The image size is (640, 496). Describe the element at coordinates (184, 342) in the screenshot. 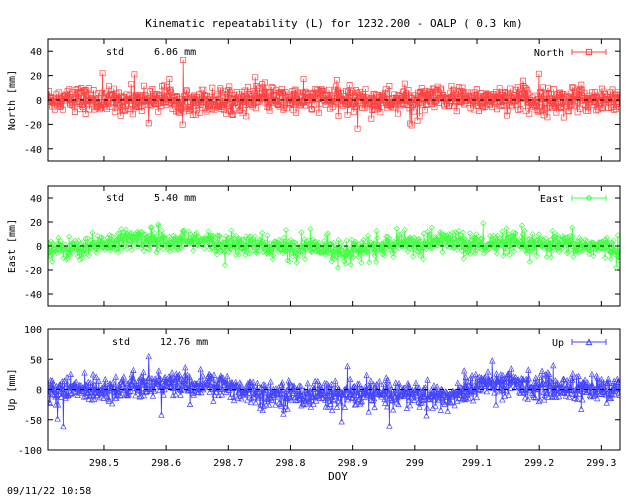

I see `std-value: 12.76 mm` at that location.